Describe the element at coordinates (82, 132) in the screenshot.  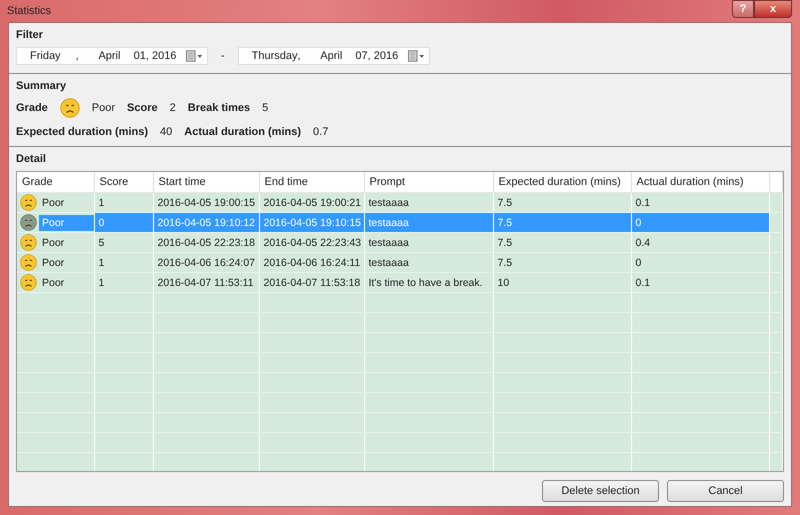
I see `expected-duration-label: Expected duration (mins)` at that location.